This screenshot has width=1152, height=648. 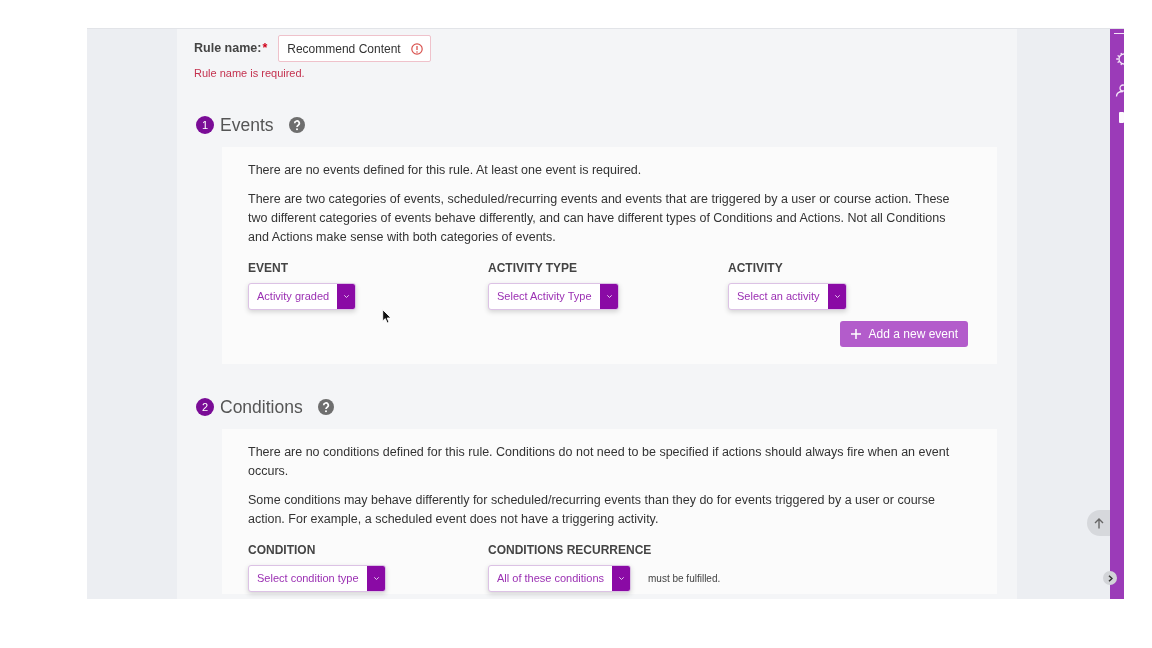 I want to click on select-dropdown: Select condition type, so click(x=317, y=578).